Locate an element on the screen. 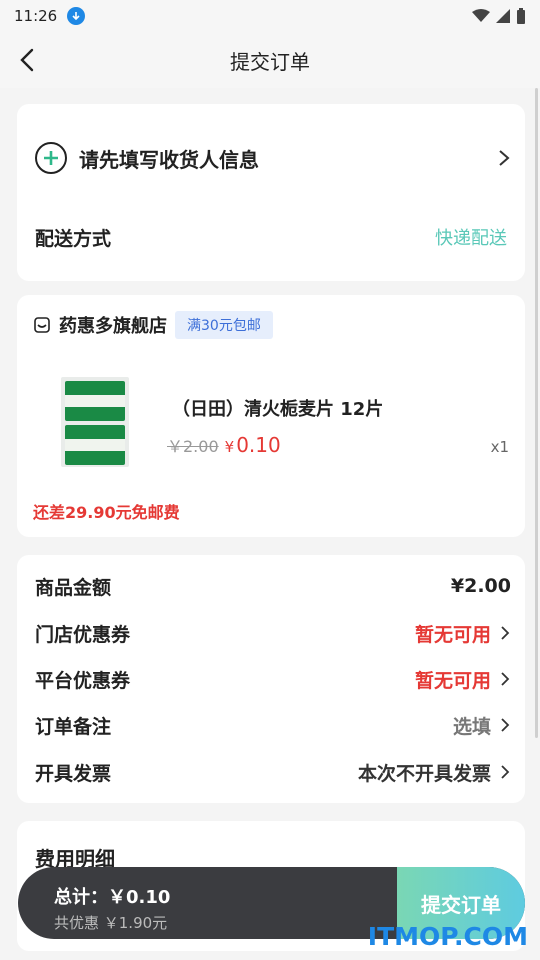 This screenshot has height=960, width=540. order-note-row: 订单备注 选填 is located at coordinates (273, 725).